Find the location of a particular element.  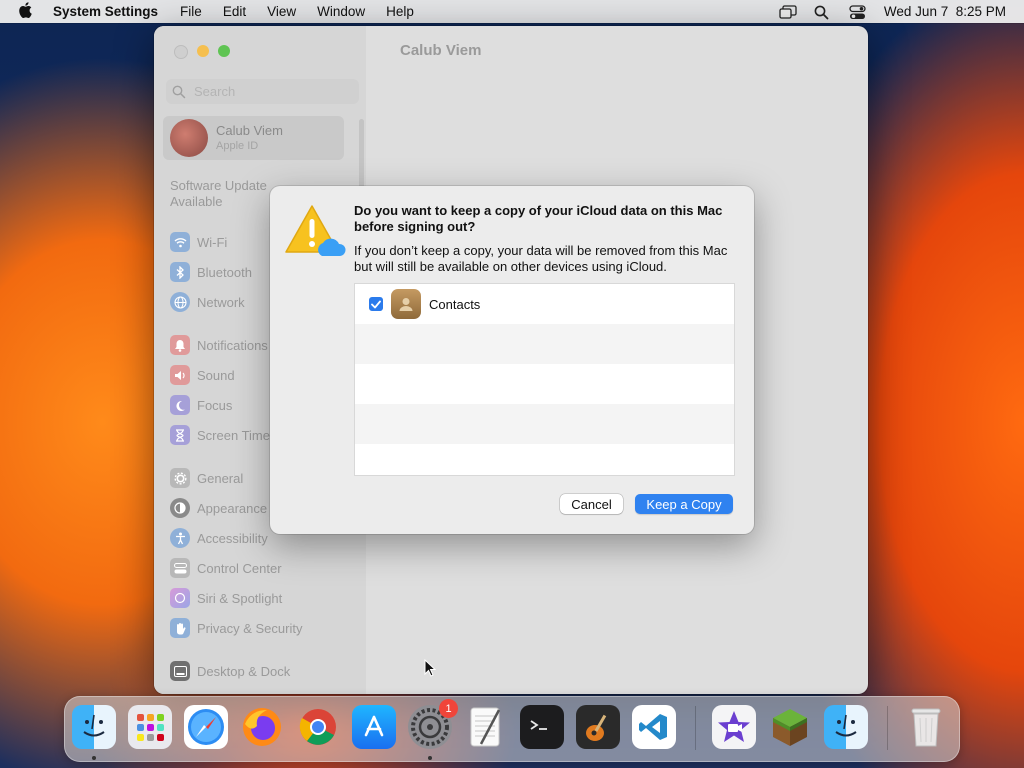

sidebar-item-label: Desktop & Dock is located at coordinates (244, 671).